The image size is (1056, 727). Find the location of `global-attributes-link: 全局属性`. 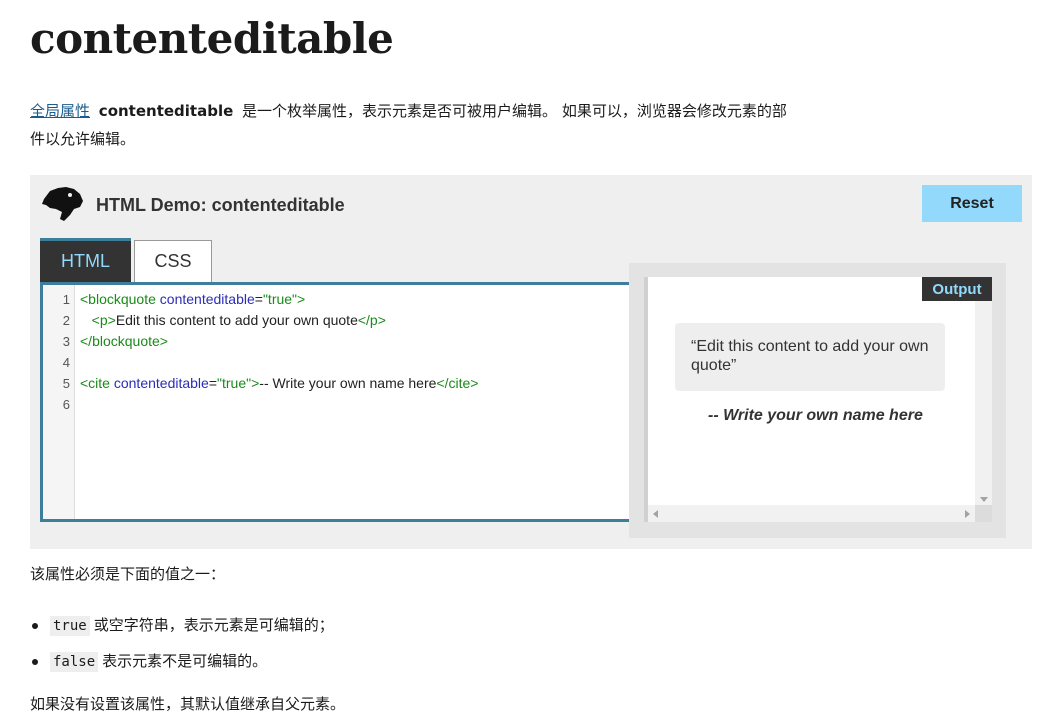

global-attributes-link: 全局属性 is located at coordinates (60, 111).